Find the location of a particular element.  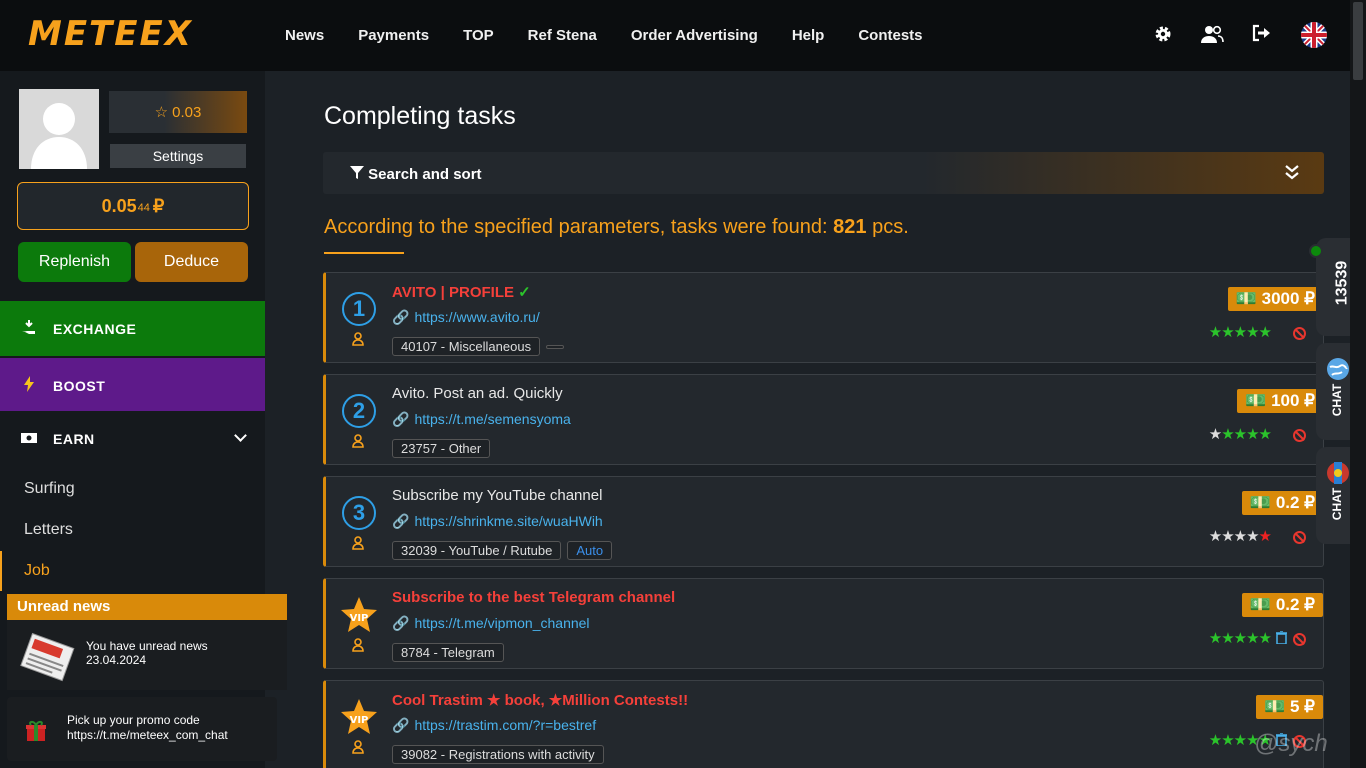

price-badge: 💵 0.2 ₽ is located at coordinates (1282, 605).